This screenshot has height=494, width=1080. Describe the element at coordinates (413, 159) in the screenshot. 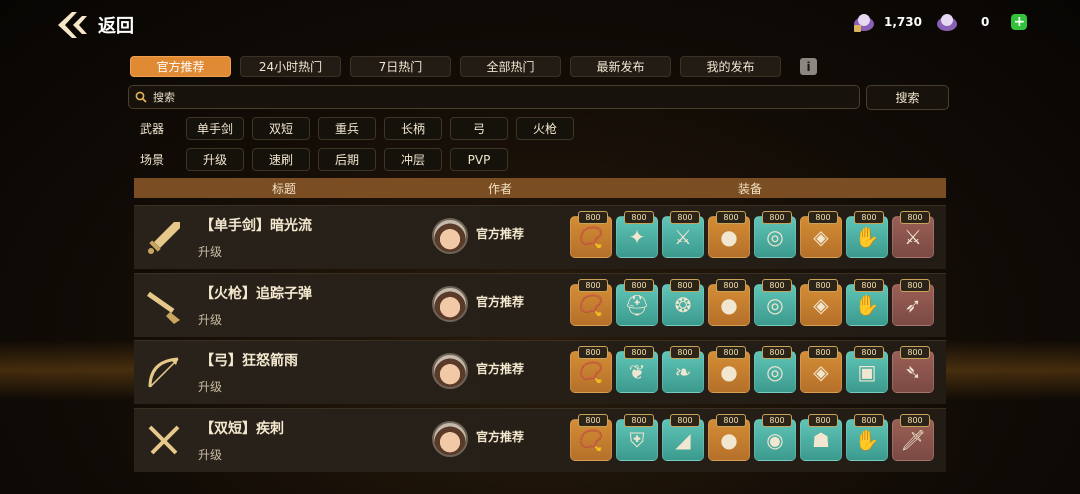

I see `filter-floor-push: 冲层` at that location.